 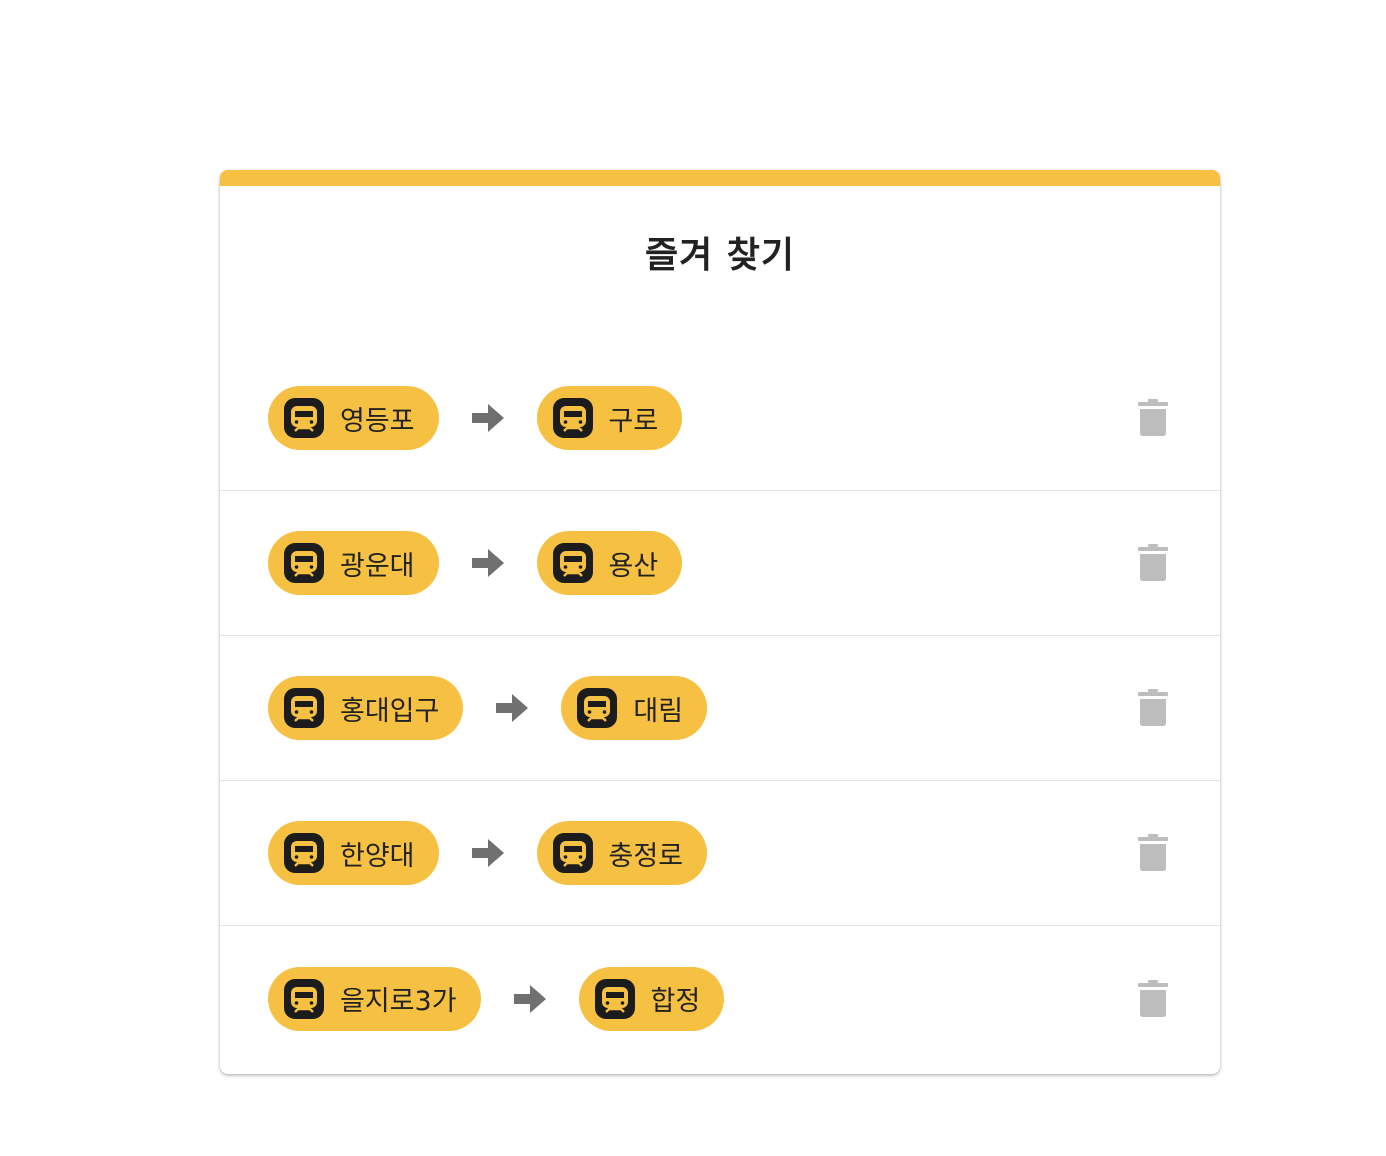 I want to click on station-chip-from: 영등포, so click(x=353, y=418).